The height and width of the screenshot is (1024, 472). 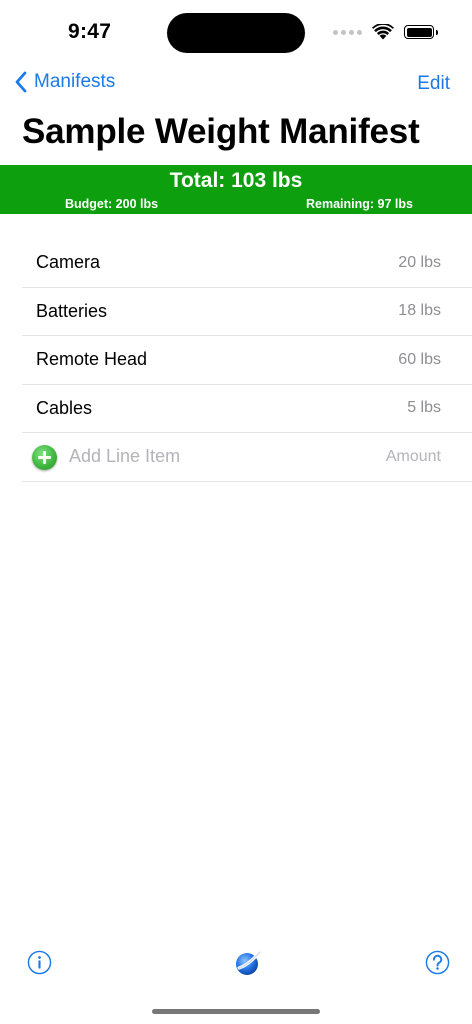 I want to click on amount-input: Amount, so click(x=413, y=457).